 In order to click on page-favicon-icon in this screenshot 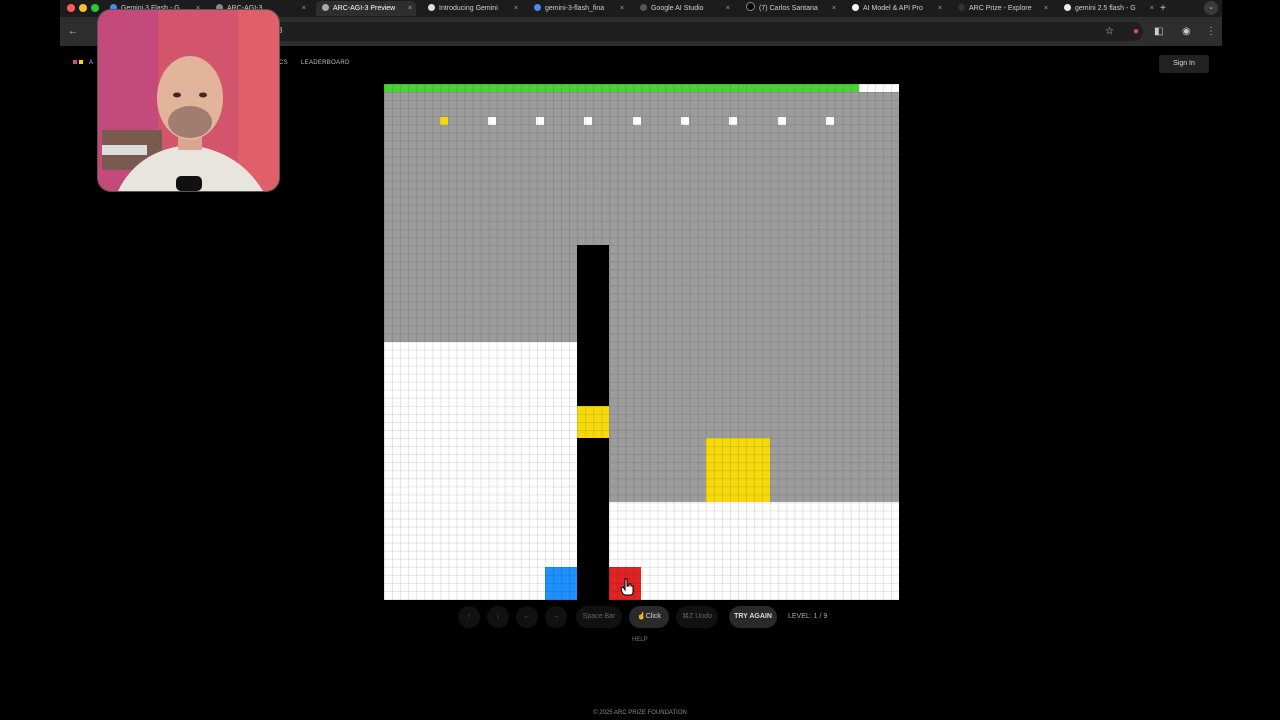, I will do `click(431, 7)`.